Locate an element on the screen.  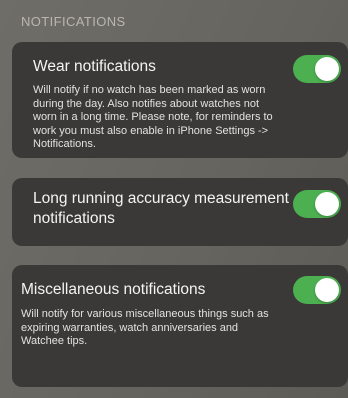
misc-notifications-toggle is located at coordinates (317, 290).